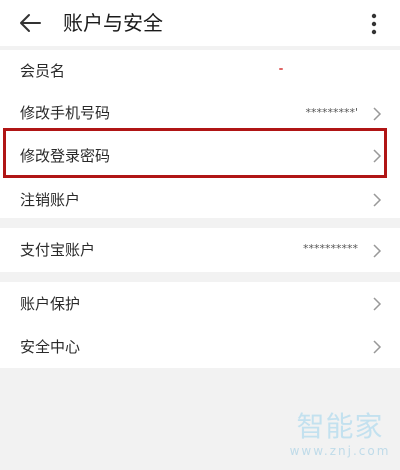  I want to click on app-header: 账户与安全, so click(200, 23).